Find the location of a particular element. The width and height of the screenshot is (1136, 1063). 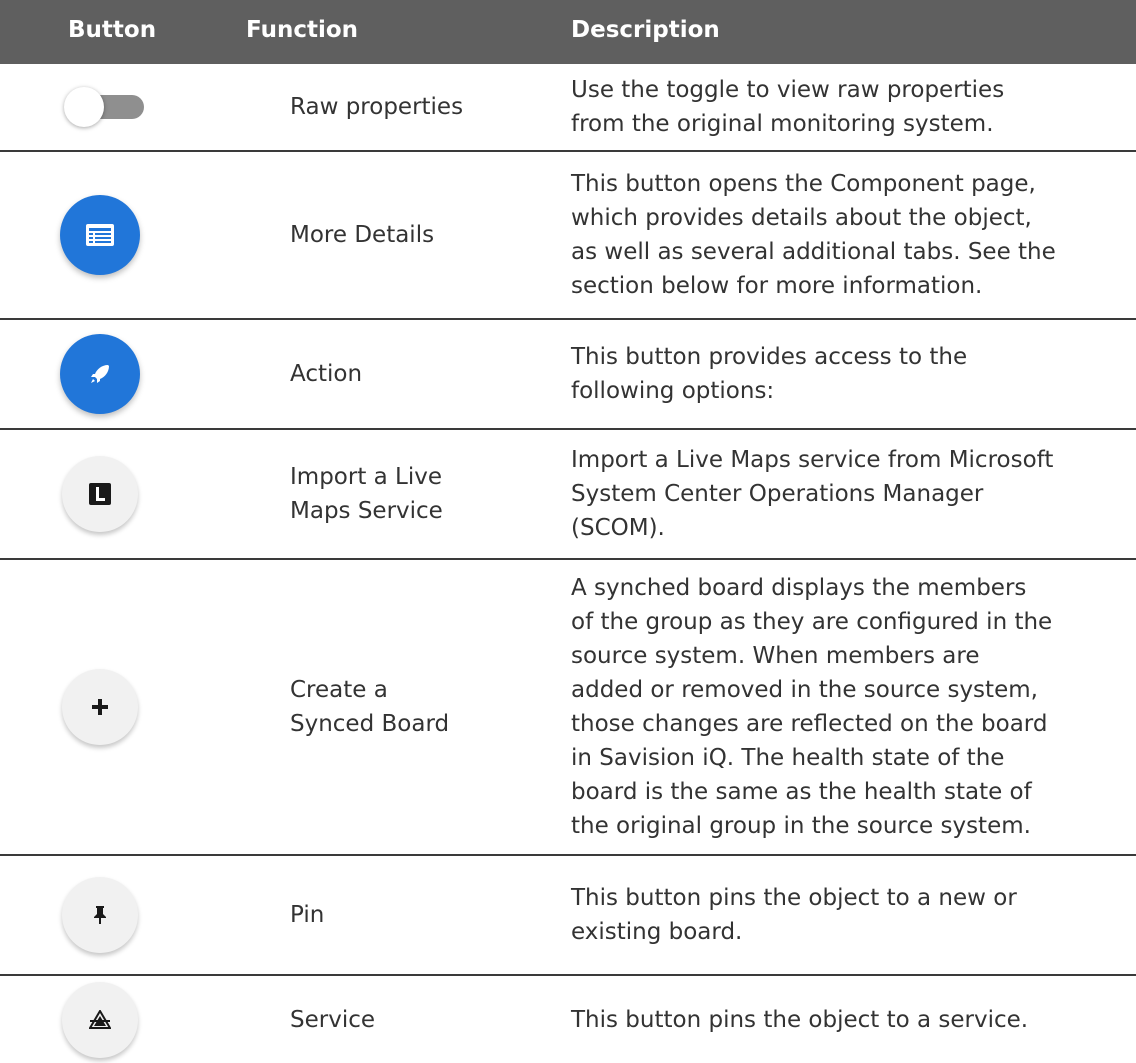

pin-icon is located at coordinates (100, 915).